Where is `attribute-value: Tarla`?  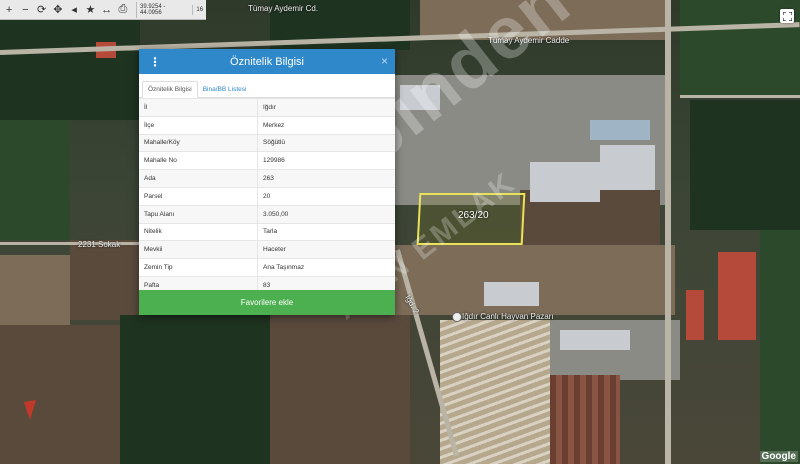
attribute-value: Tarla is located at coordinates (326, 231).